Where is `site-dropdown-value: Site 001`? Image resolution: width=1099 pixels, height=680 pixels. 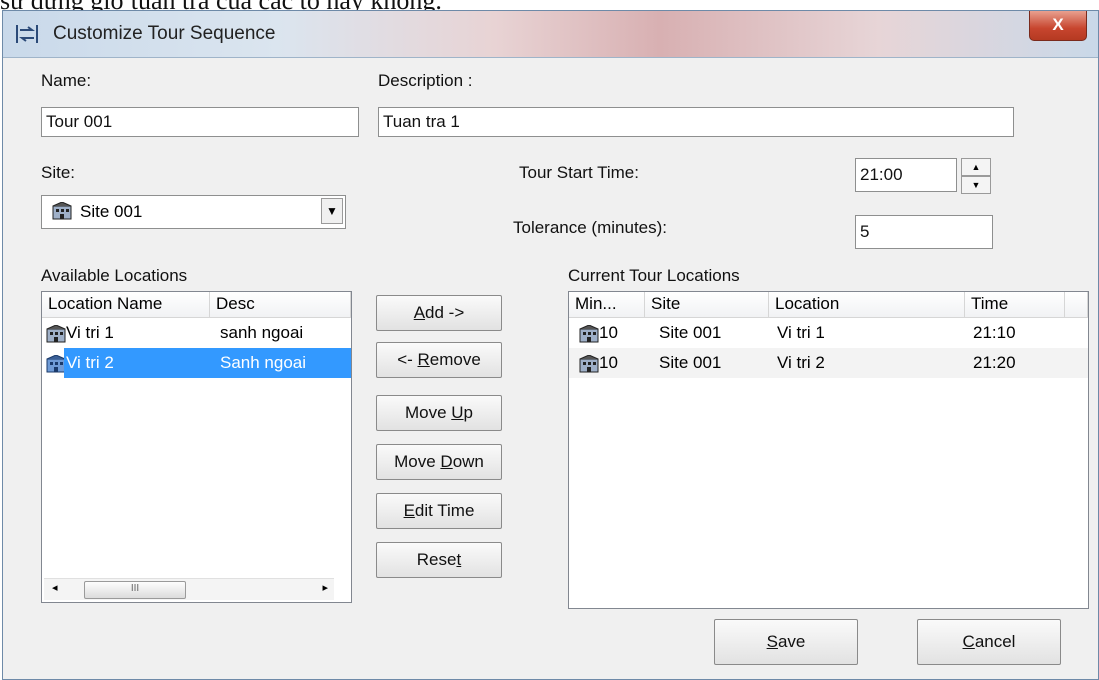 site-dropdown-value: Site 001 is located at coordinates (111, 211).